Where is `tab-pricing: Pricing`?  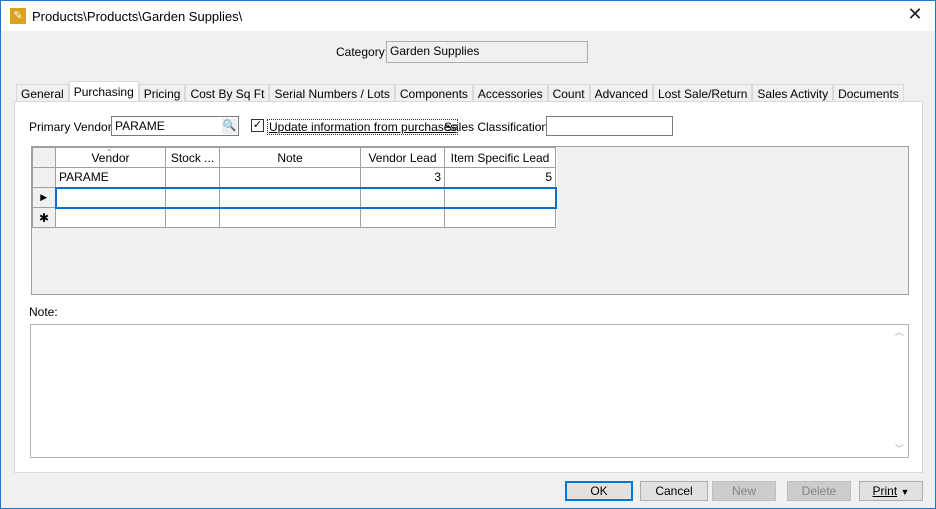 tab-pricing: Pricing is located at coordinates (162, 93).